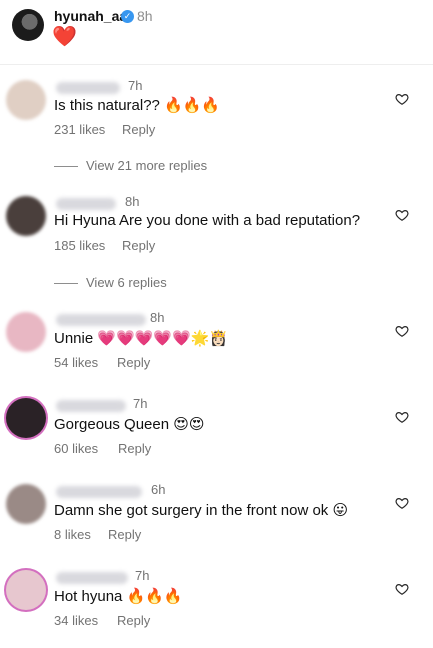  What do you see at coordinates (90, 16) in the screenshot?
I see `author-username: hyunah_aa` at bounding box center [90, 16].